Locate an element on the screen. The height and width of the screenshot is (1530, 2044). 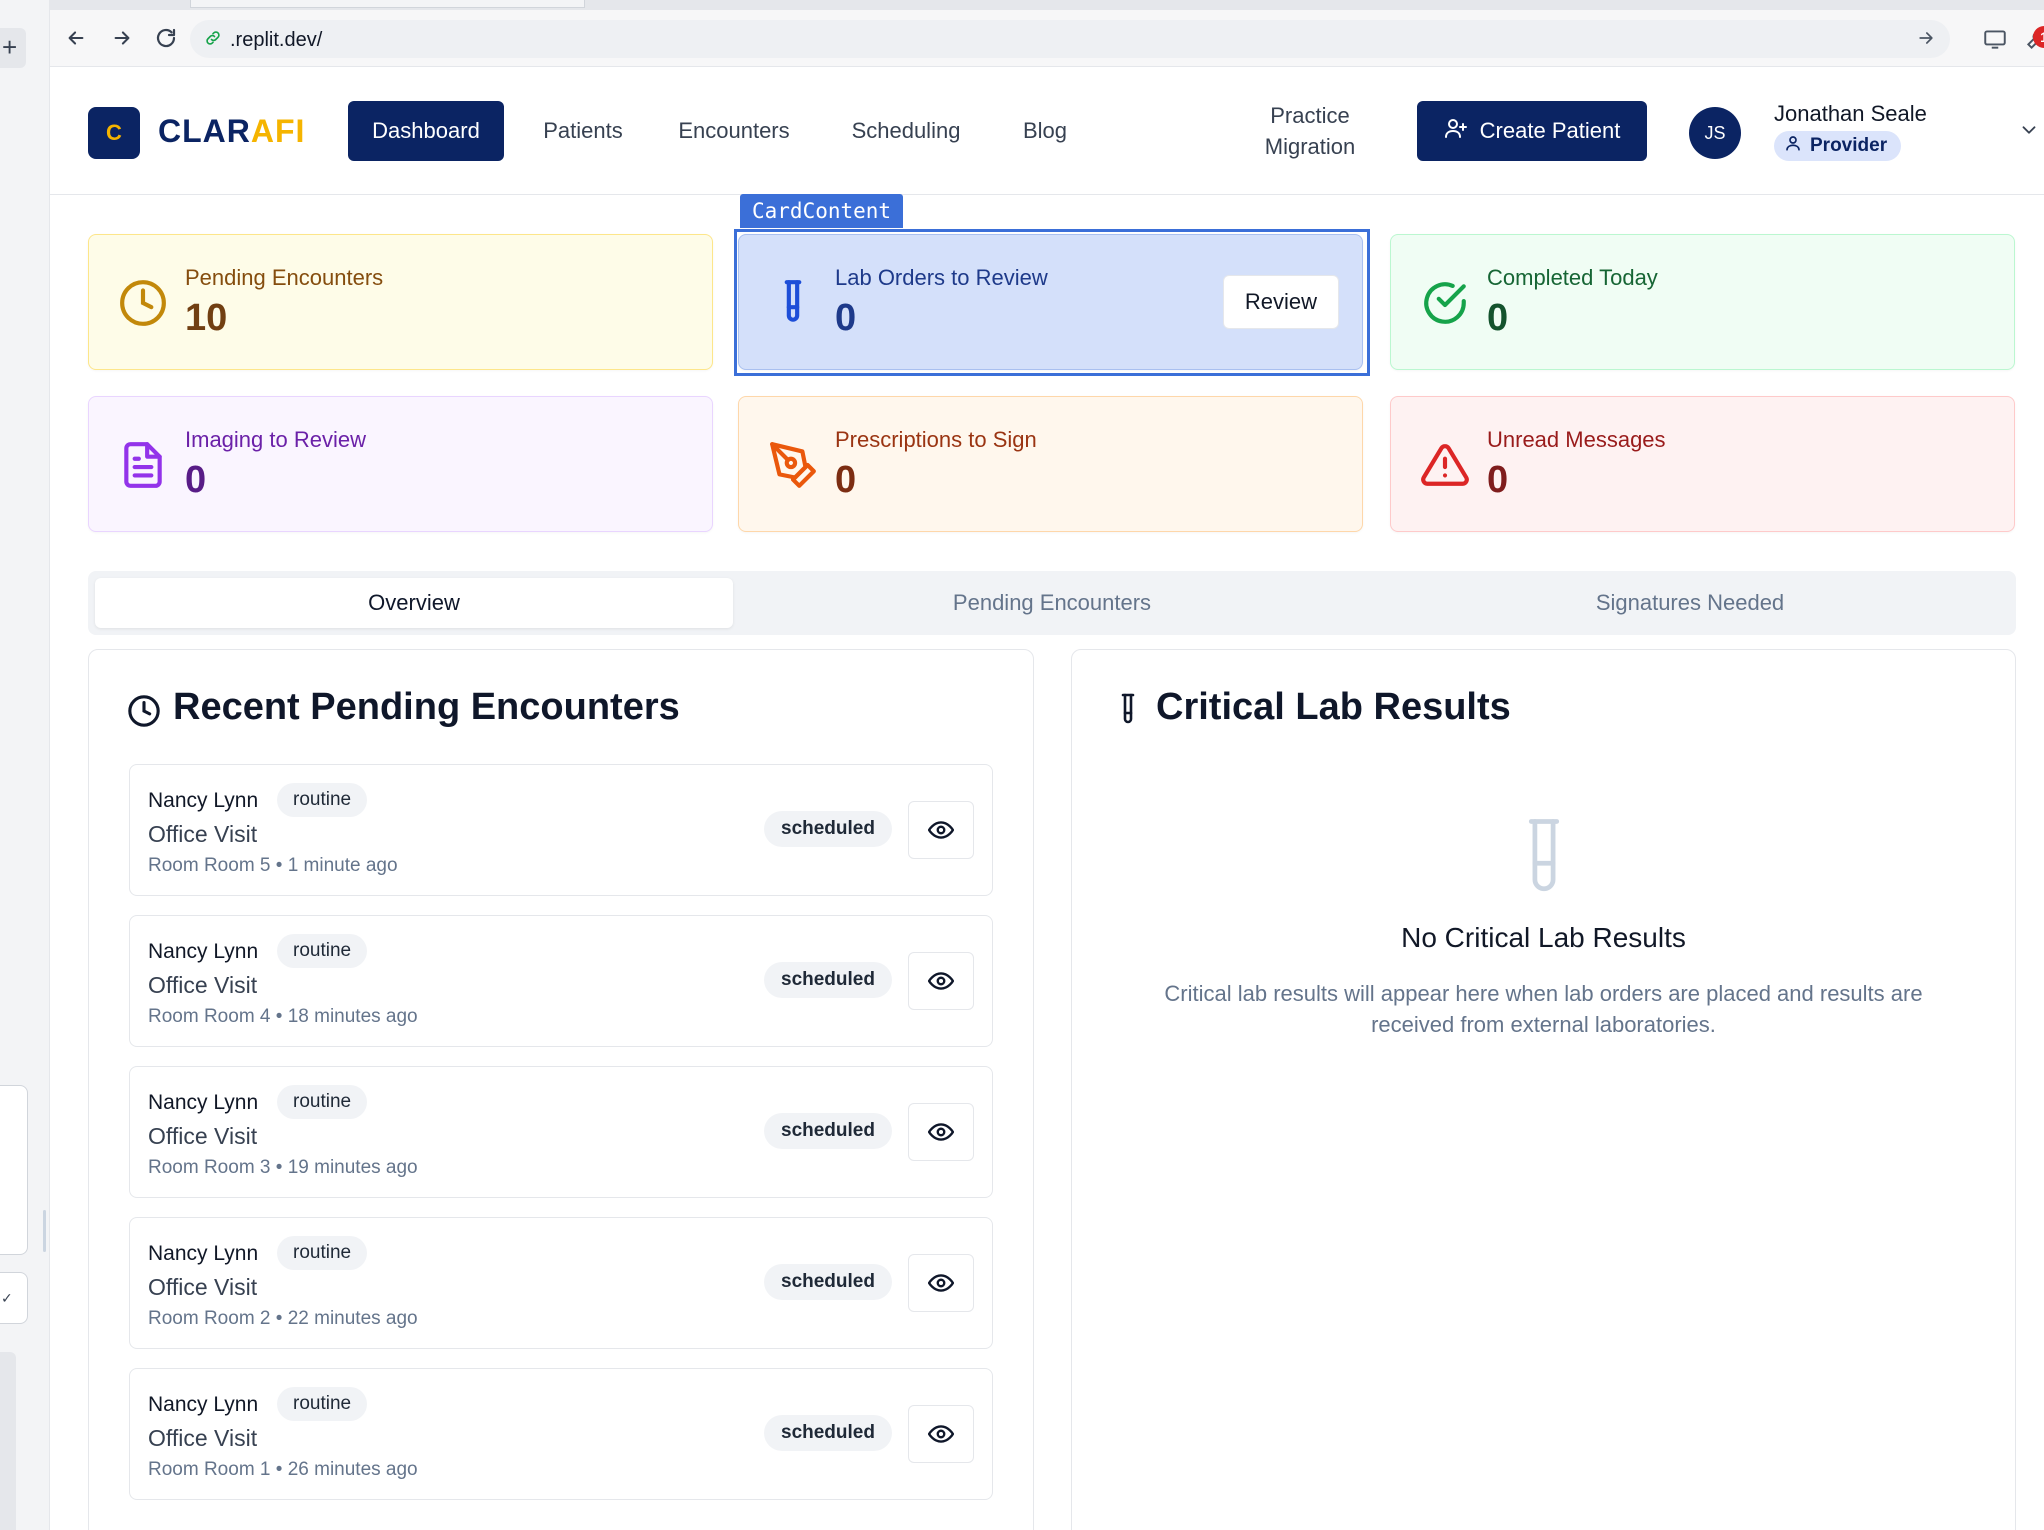
stat-label: Prescriptions to Sign is located at coordinates (936, 439).